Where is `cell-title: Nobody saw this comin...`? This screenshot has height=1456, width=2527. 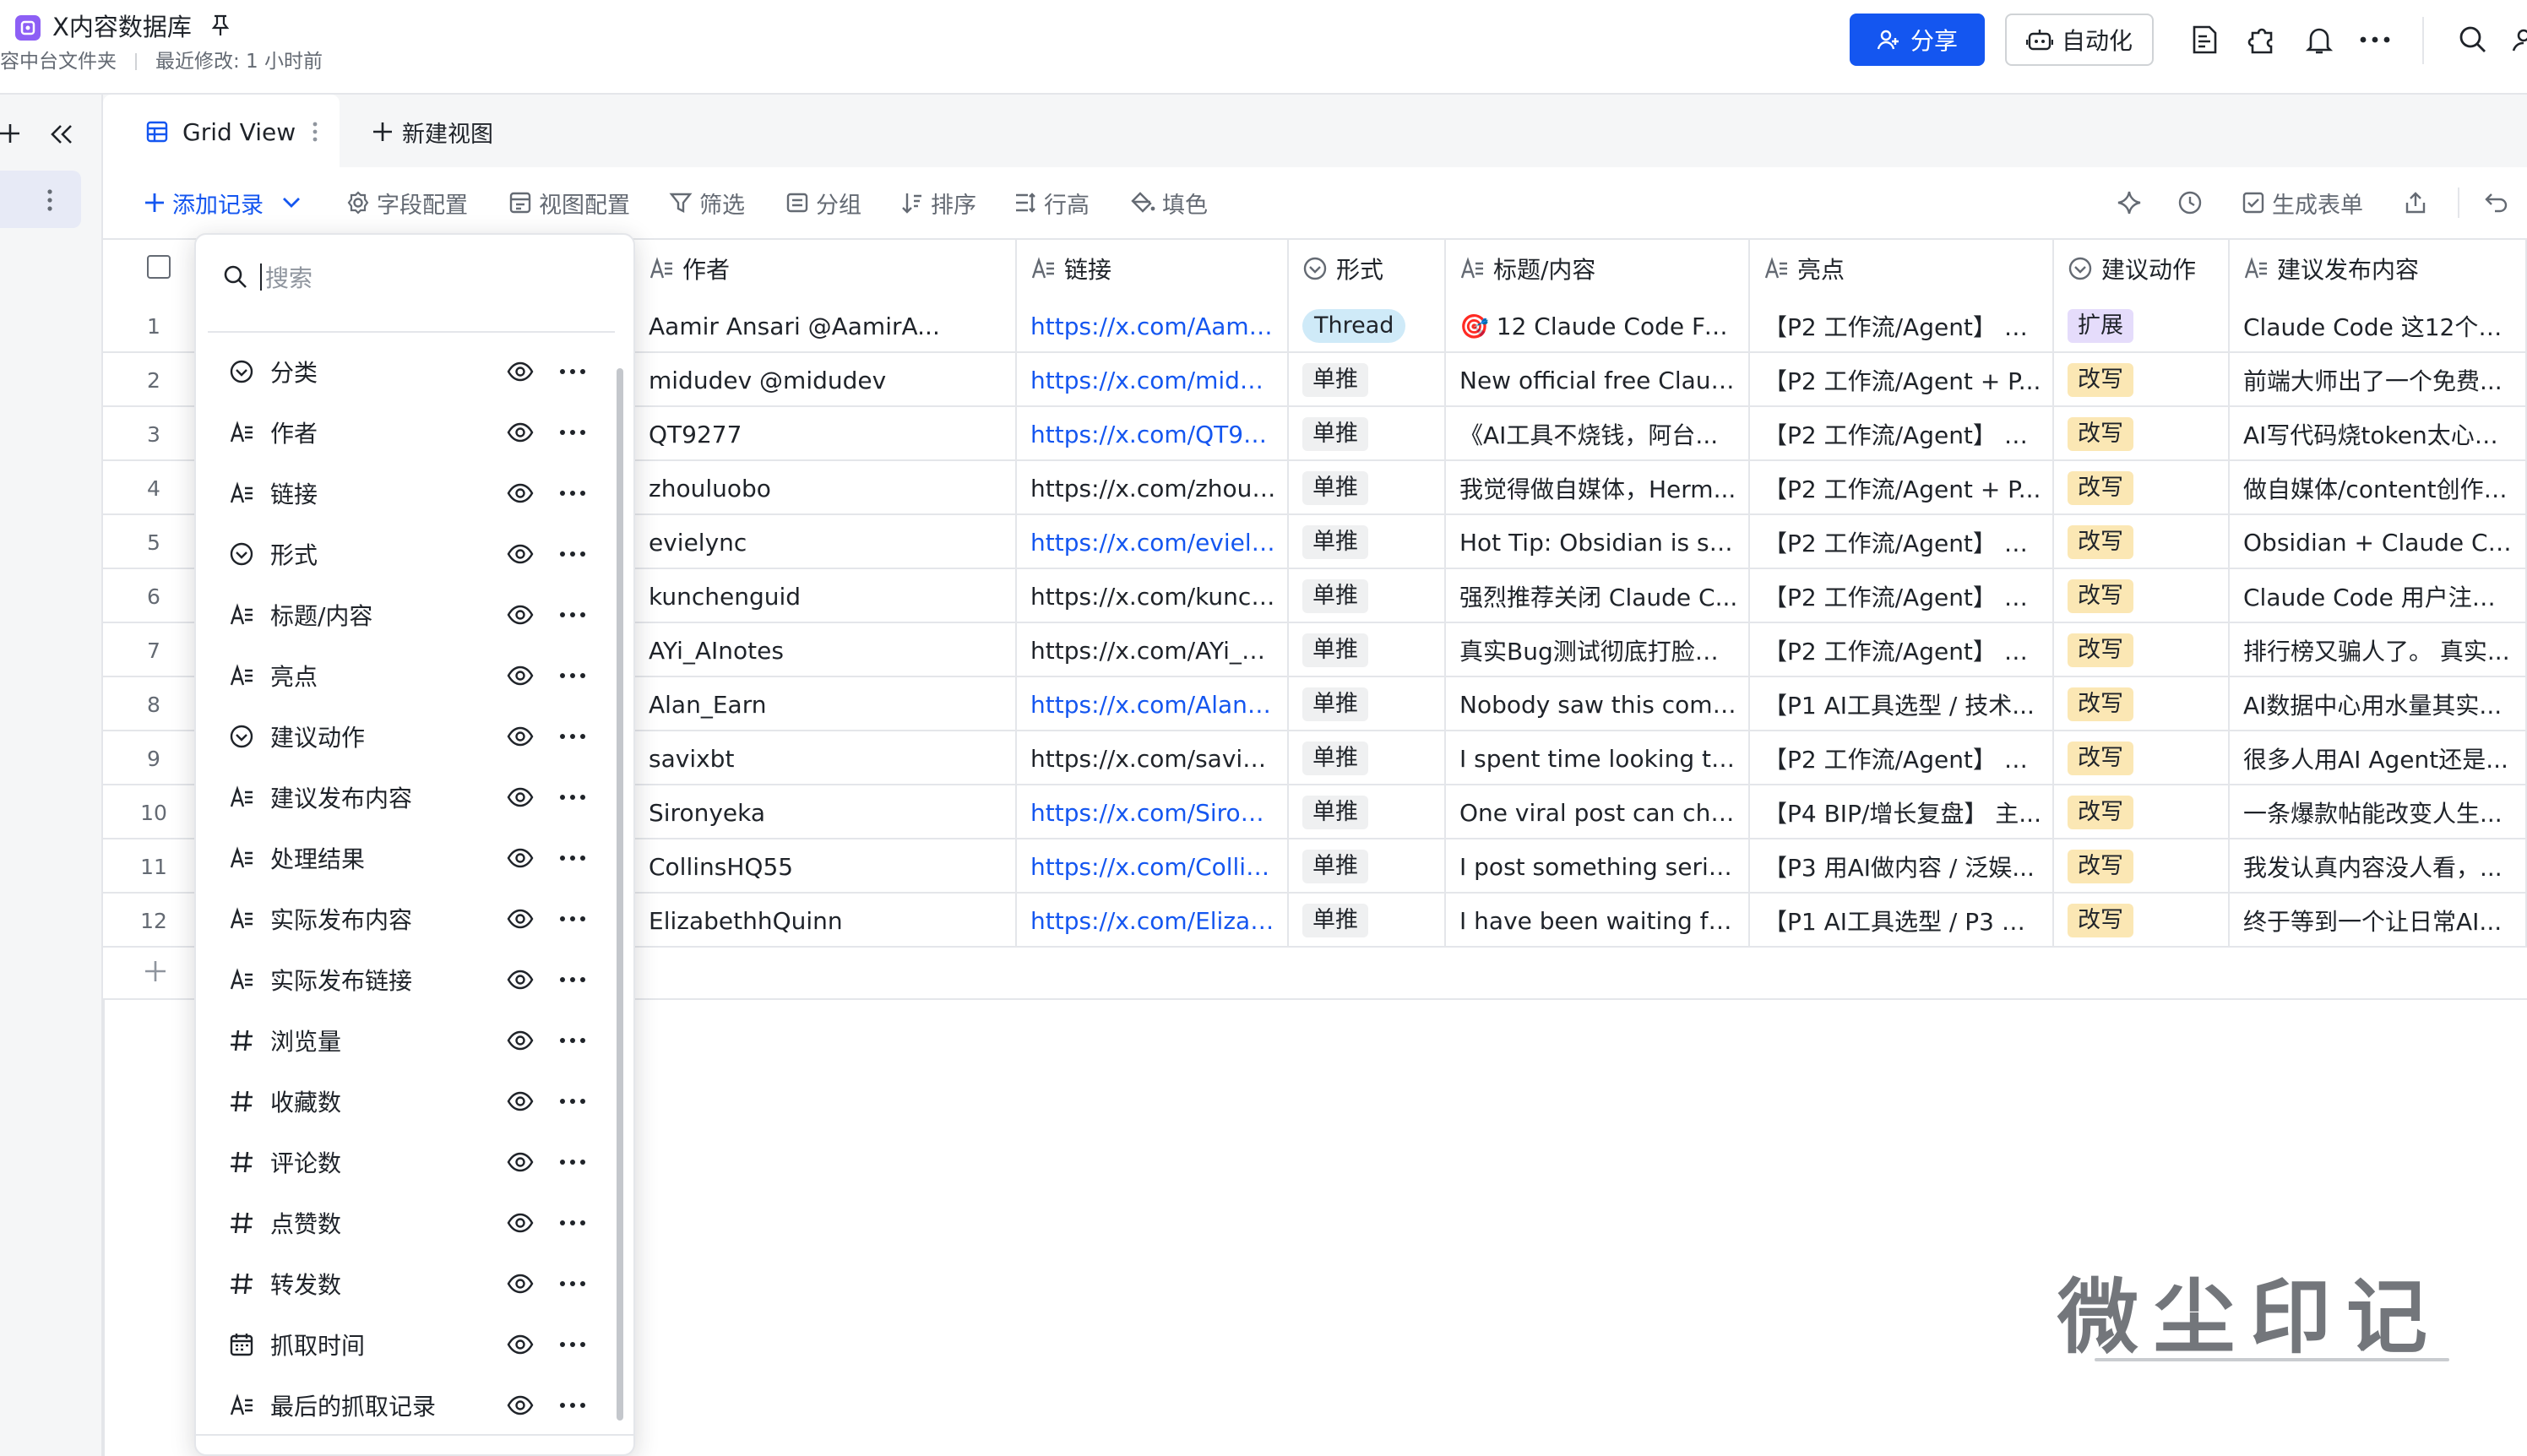 cell-title: Nobody saw this comin... is located at coordinates (1598, 704).